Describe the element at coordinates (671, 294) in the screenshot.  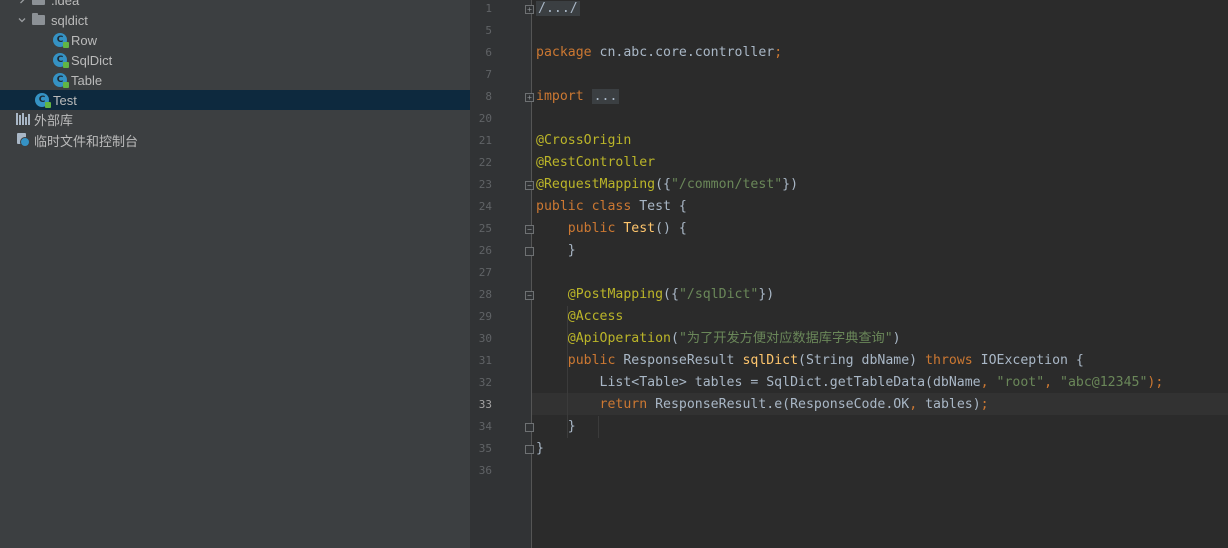
I see `code-token: ({` at that location.